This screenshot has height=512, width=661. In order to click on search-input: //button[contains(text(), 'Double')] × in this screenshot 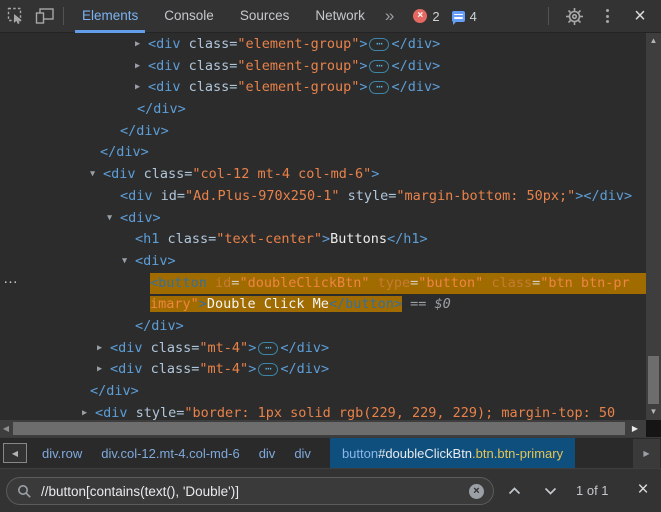, I will do `click(250, 491)`.